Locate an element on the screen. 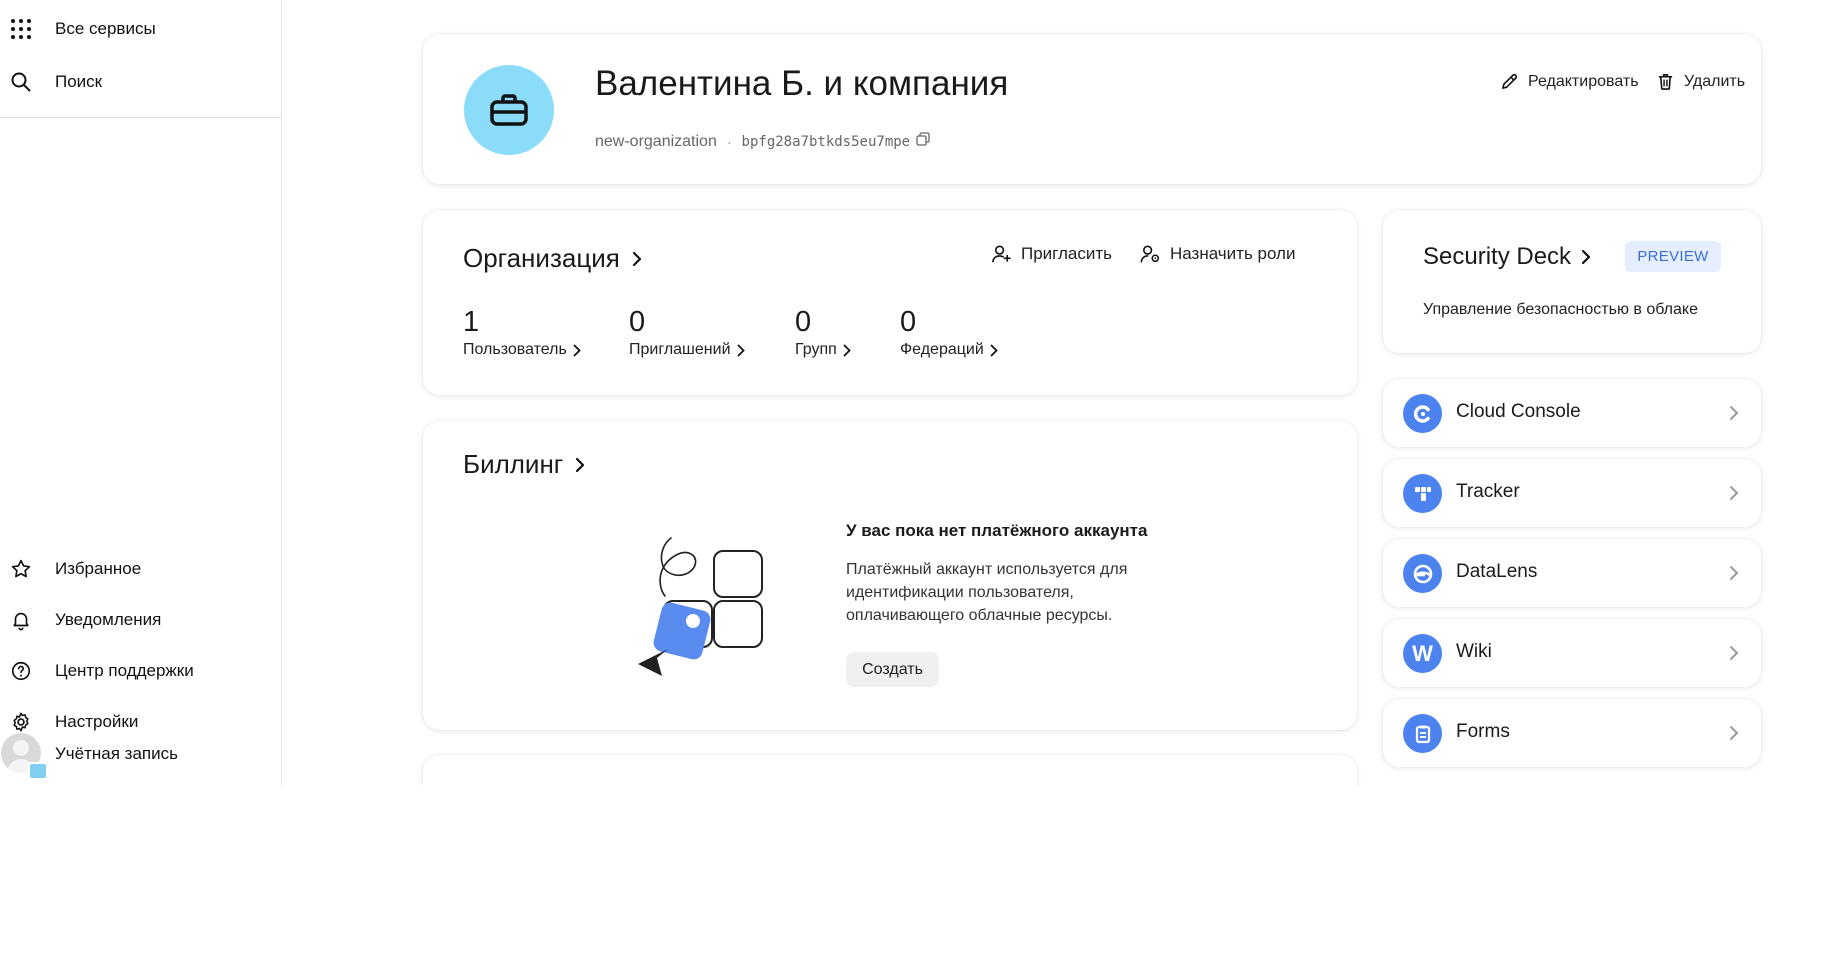 This screenshot has width=1828, height=961. billing-section-title: Биллинг is located at coordinates (513, 464).